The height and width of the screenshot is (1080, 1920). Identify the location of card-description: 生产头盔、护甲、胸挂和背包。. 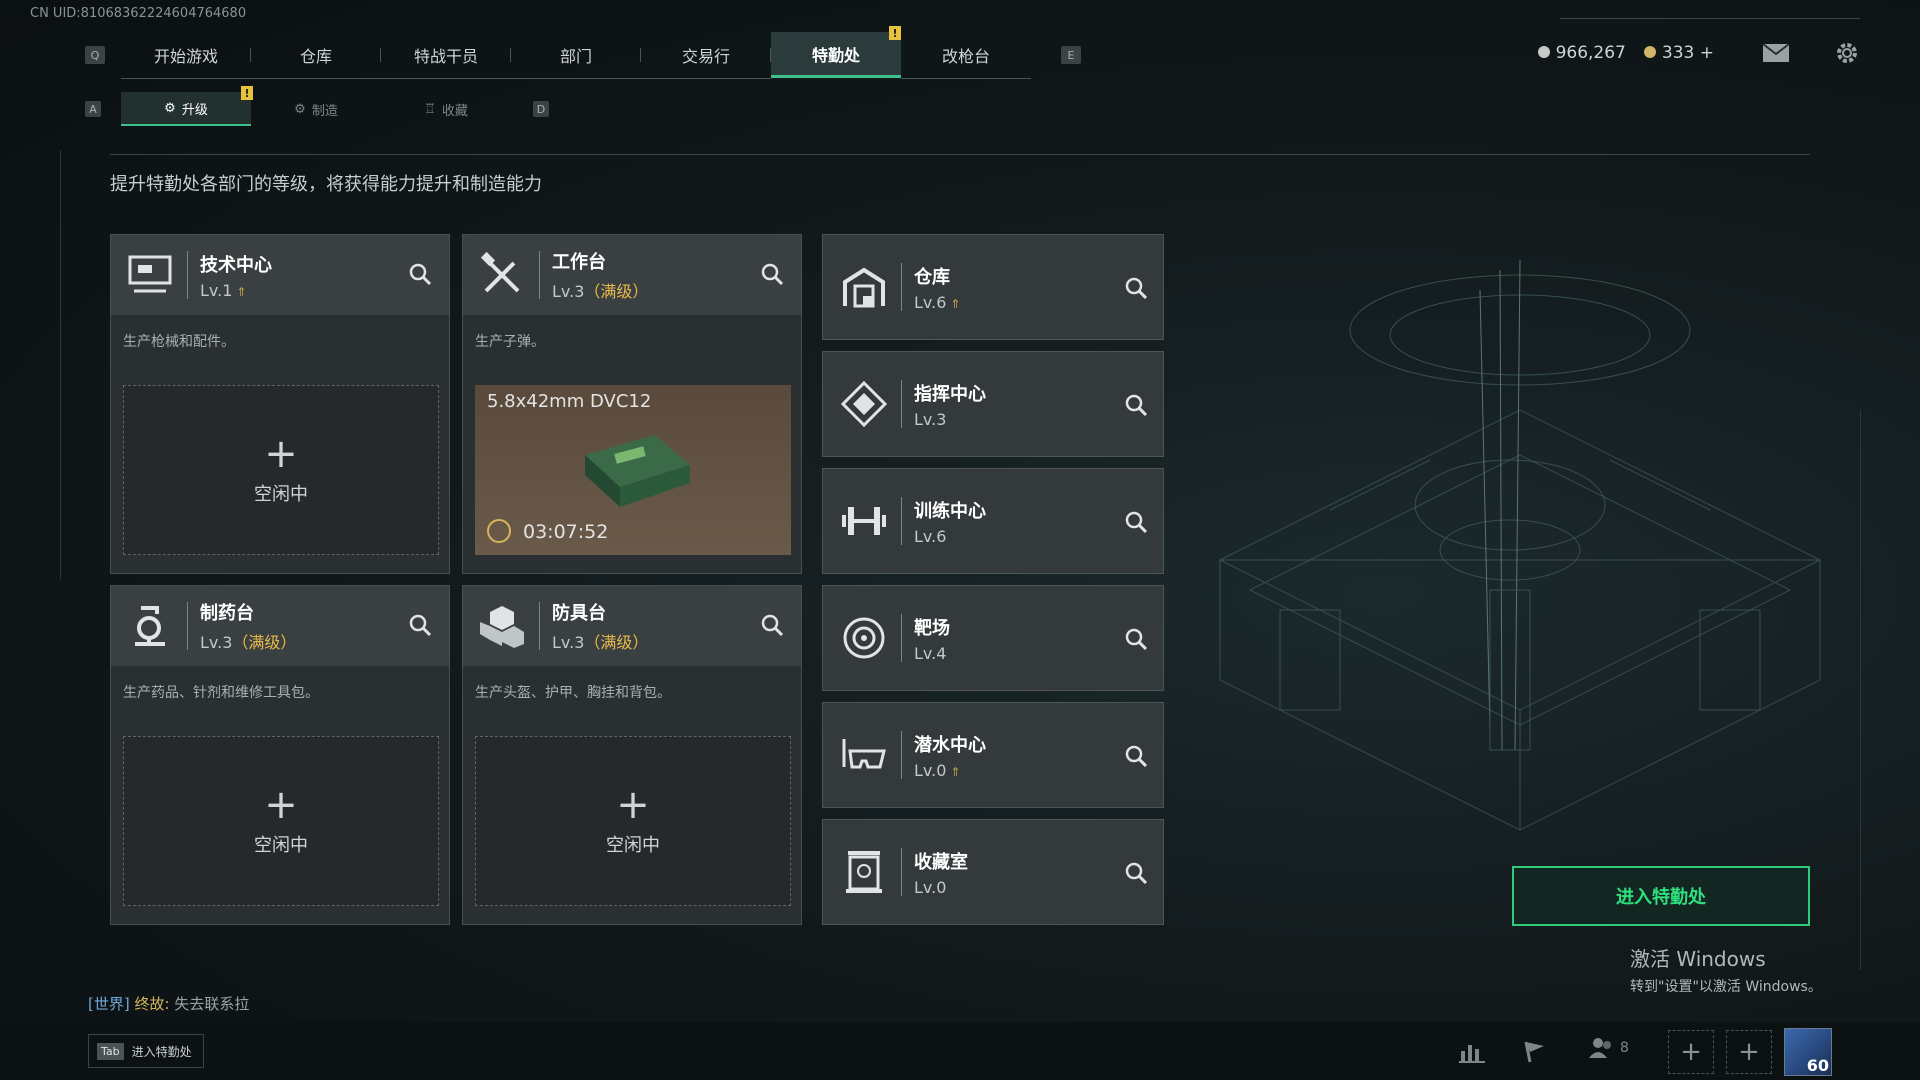
(573, 693).